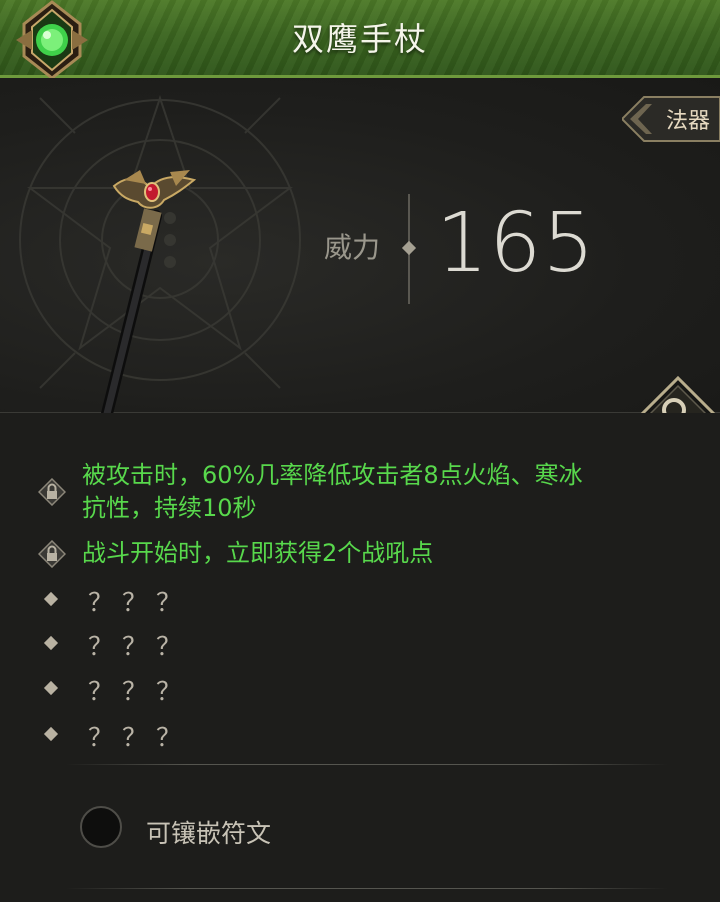  I want to click on item-title: 双鹰手杖, so click(359, 39).